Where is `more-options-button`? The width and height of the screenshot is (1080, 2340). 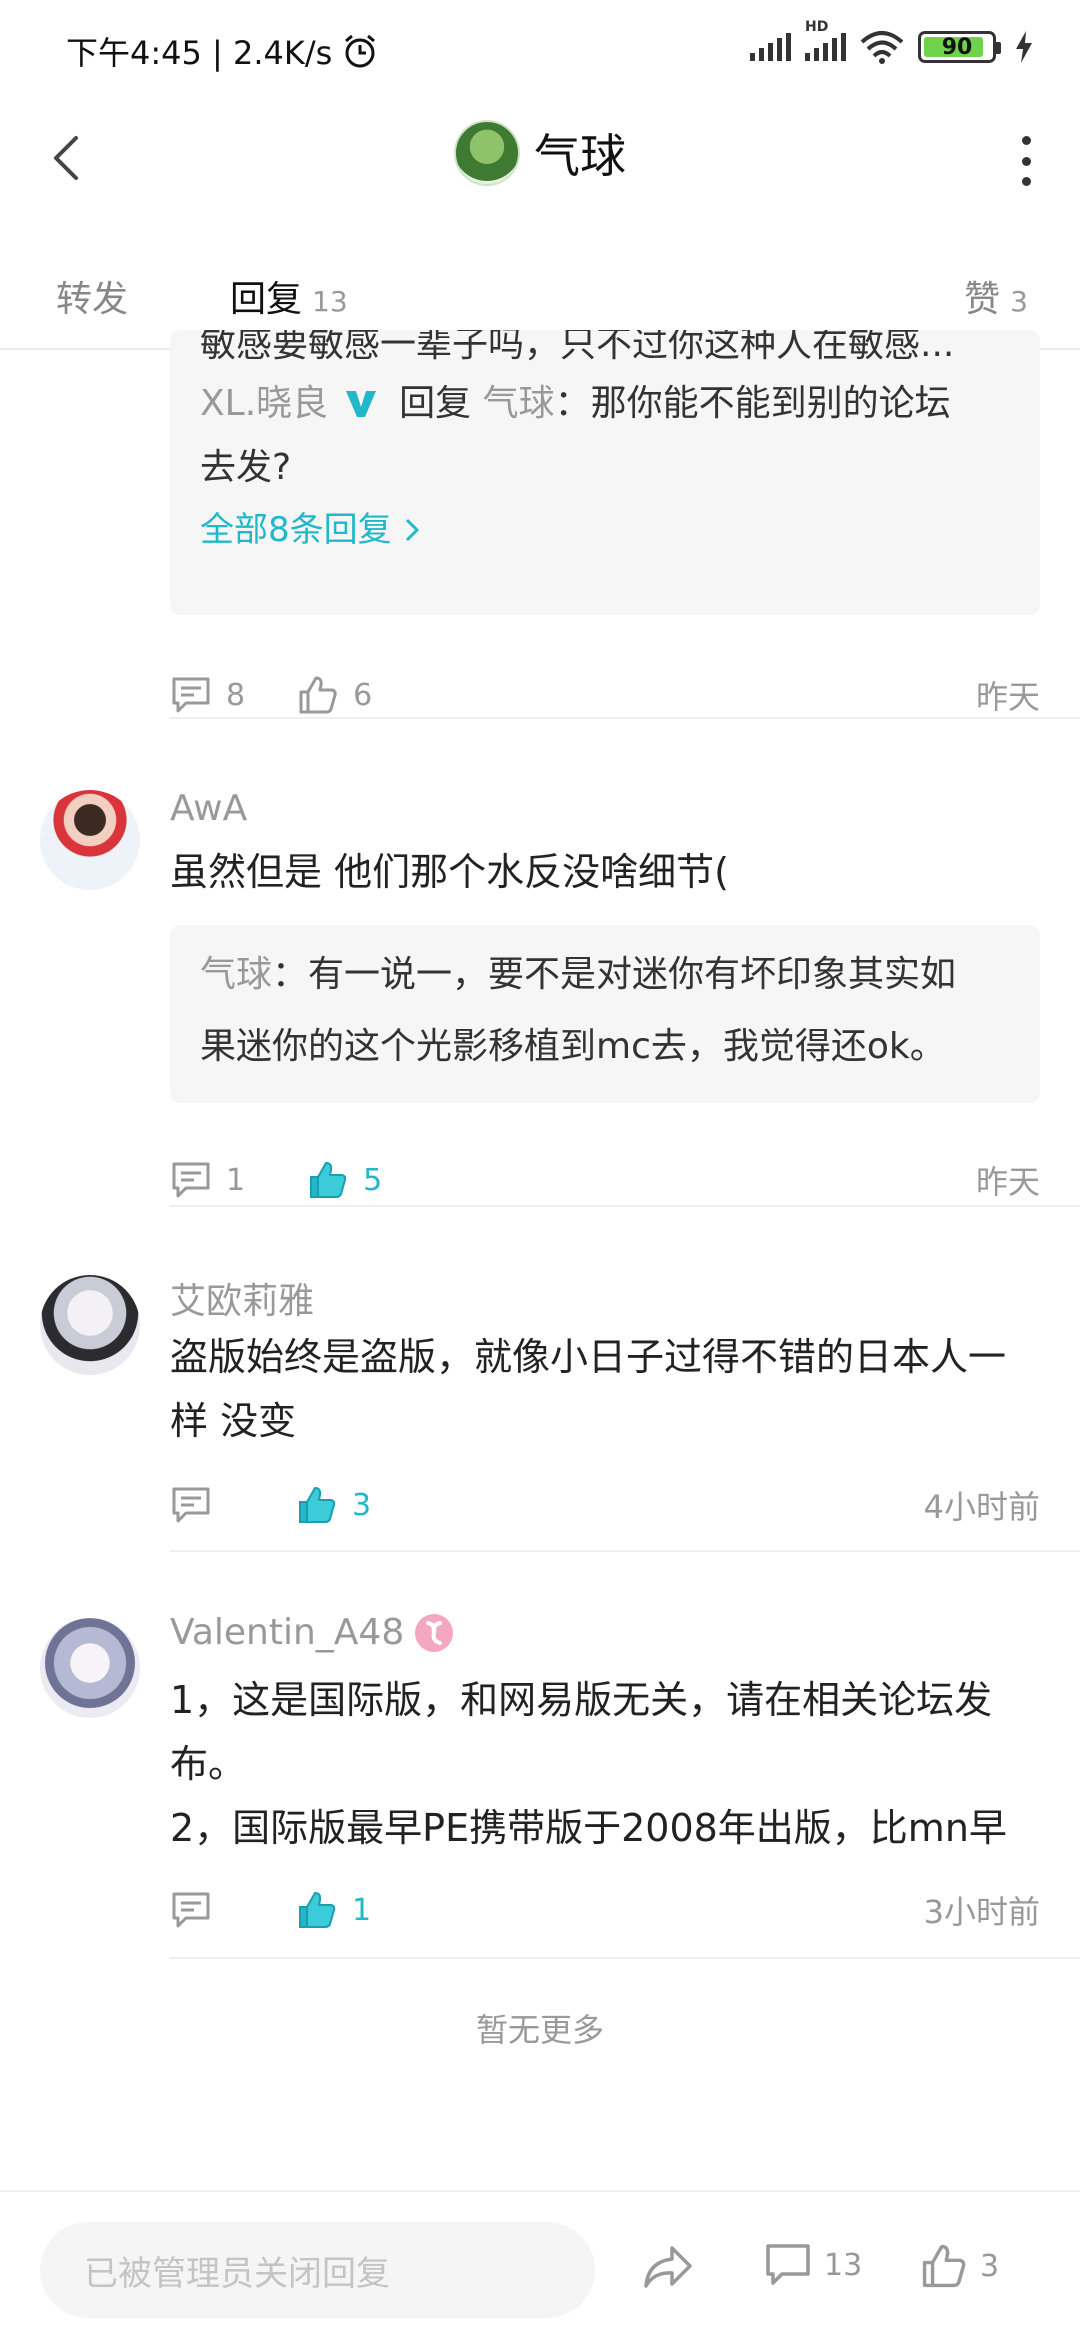
more-options-button is located at coordinates (1026, 161).